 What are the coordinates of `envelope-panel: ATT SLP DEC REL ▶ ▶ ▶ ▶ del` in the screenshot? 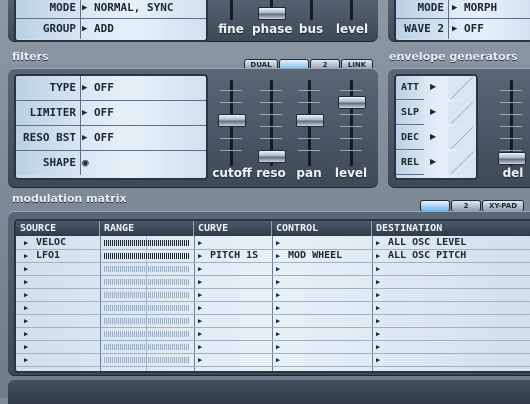 It's located at (459, 128).